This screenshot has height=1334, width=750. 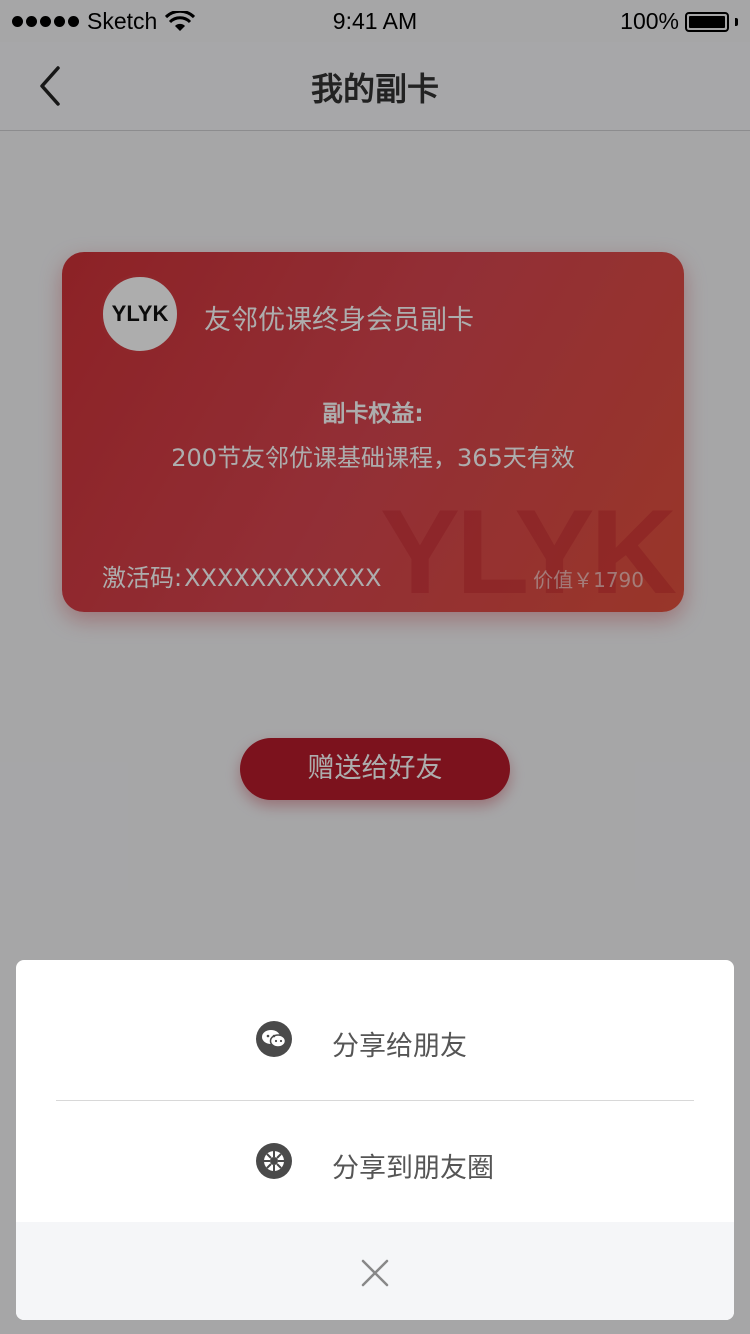 I want to click on share-to-friend-item: 分享给朋友, so click(x=375, y=1039).